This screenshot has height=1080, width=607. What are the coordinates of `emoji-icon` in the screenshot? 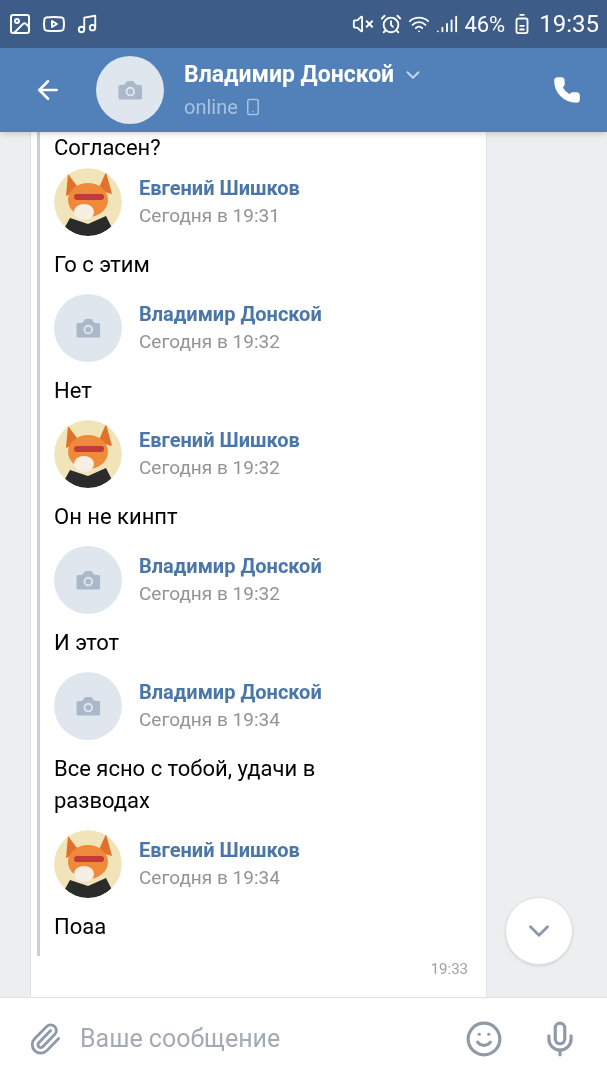 It's located at (484, 1039).